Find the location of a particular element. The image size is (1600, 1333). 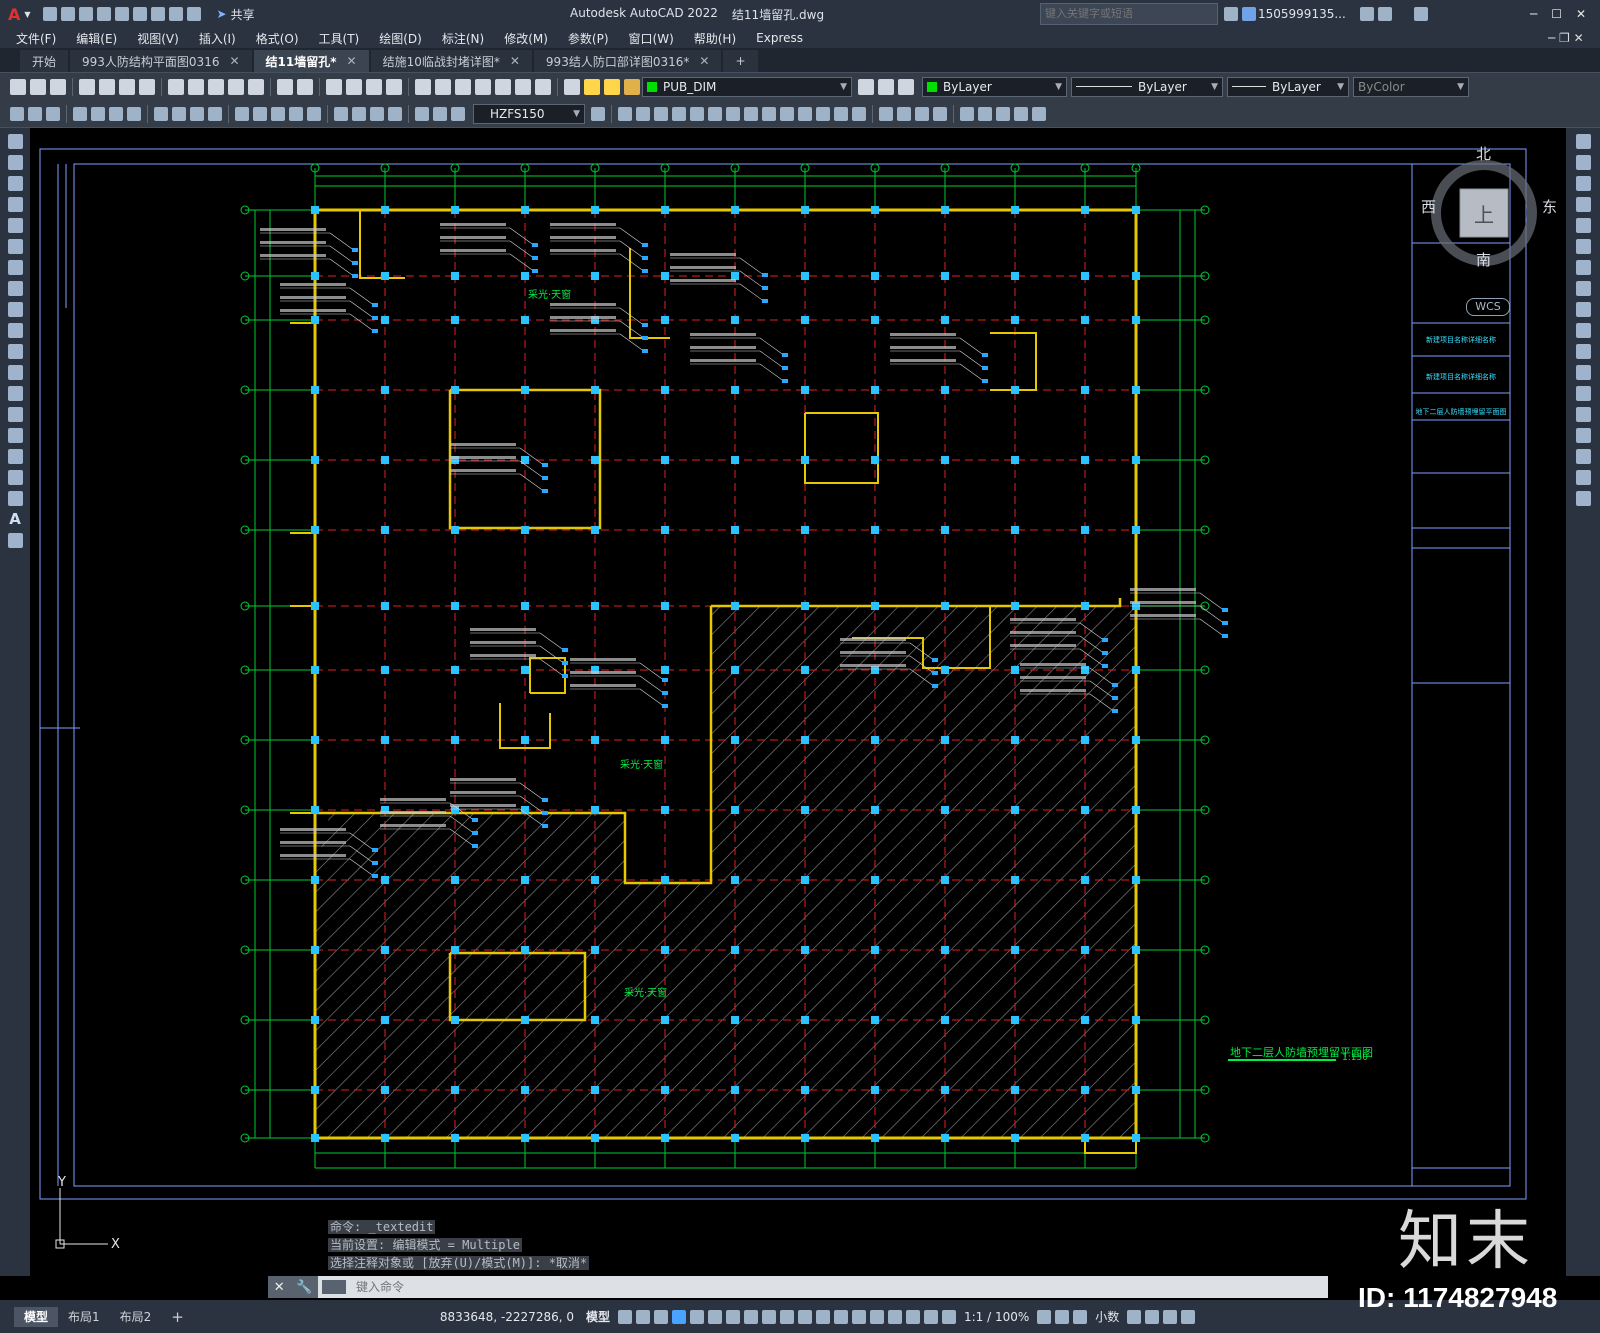

wedge-icon is located at coordinates (697, 113).